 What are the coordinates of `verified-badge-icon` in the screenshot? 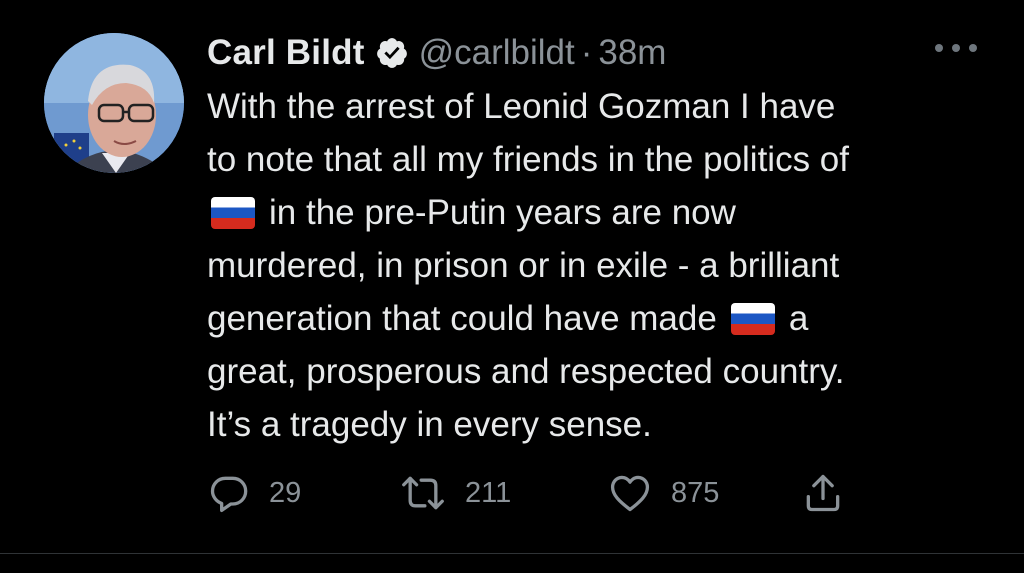 It's located at (392, 53).